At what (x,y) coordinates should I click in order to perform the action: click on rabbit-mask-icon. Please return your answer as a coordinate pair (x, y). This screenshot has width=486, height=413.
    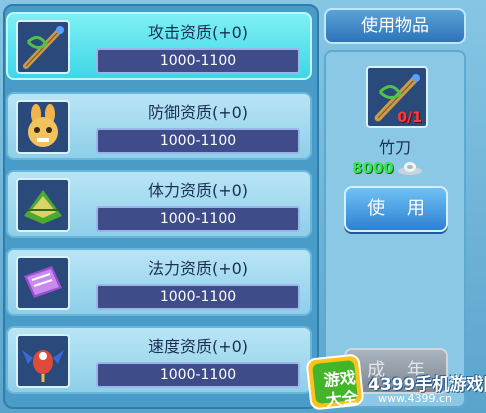
    Looking at the image, I should click on (43, 127).